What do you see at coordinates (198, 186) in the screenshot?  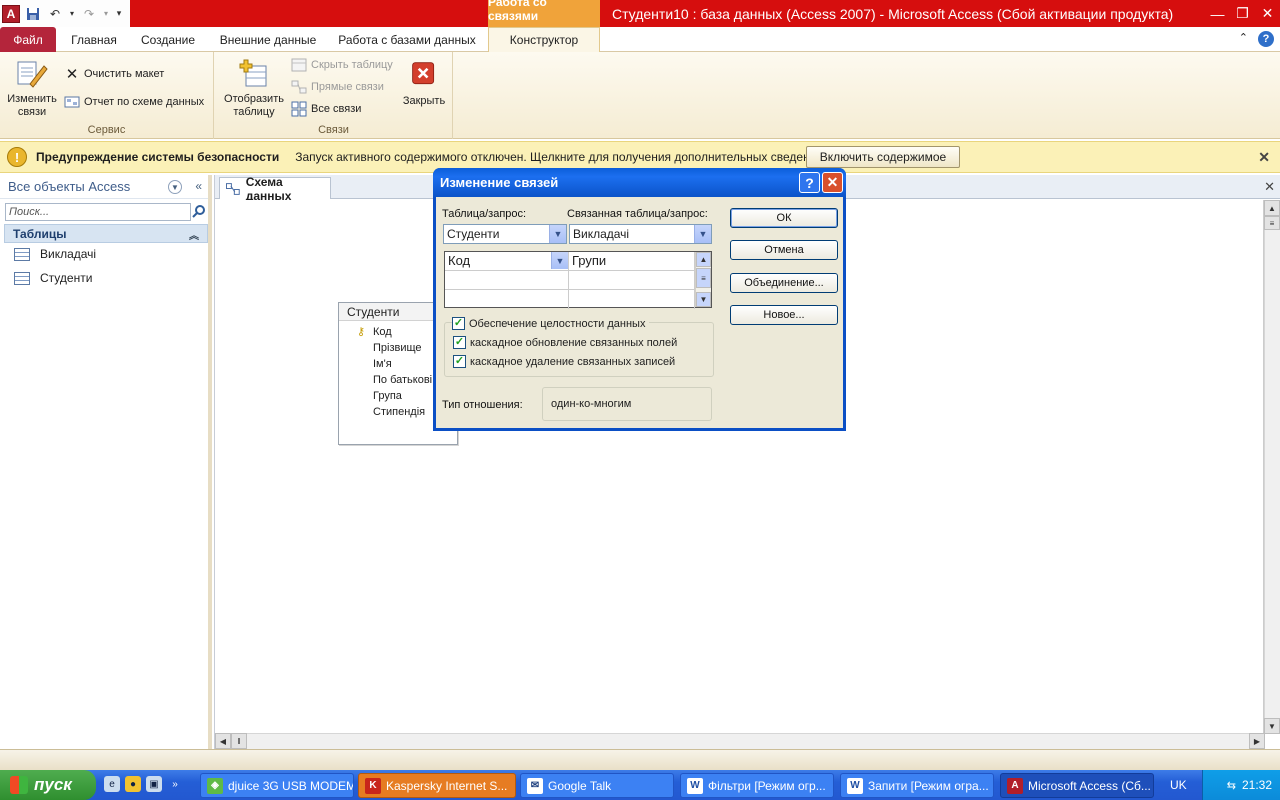 I see `collapse-nav-pane-icon: «` at bounding box center [198, 186].